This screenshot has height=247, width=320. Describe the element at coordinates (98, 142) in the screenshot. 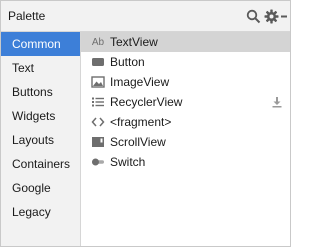

I see `scroll-view-icon` at that location.